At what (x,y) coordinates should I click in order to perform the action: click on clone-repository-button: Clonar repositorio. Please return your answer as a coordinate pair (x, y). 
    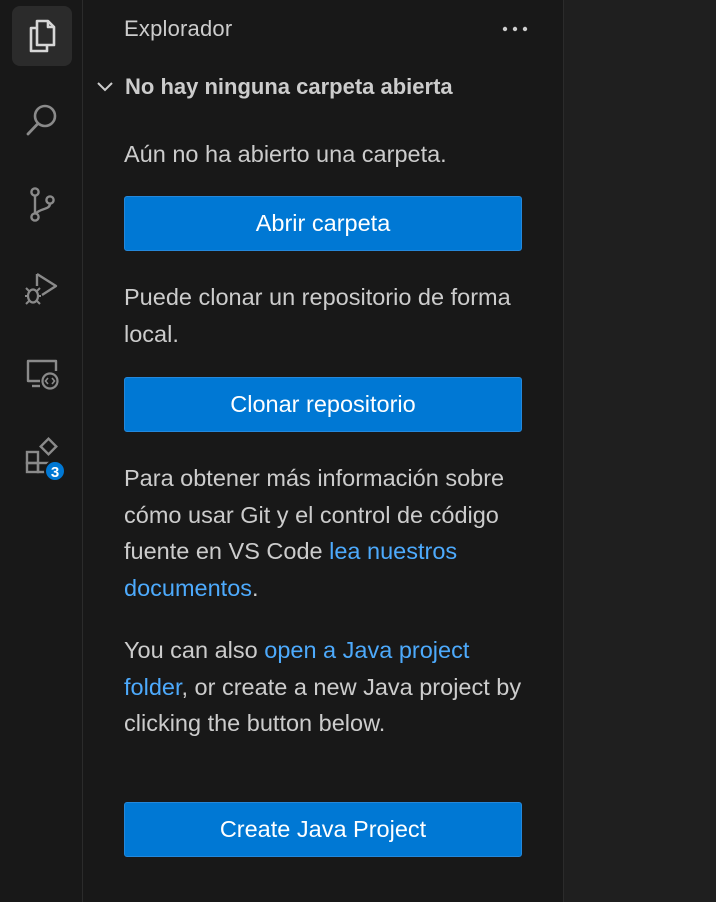
    Looking at the image, I should click on (323, 404).